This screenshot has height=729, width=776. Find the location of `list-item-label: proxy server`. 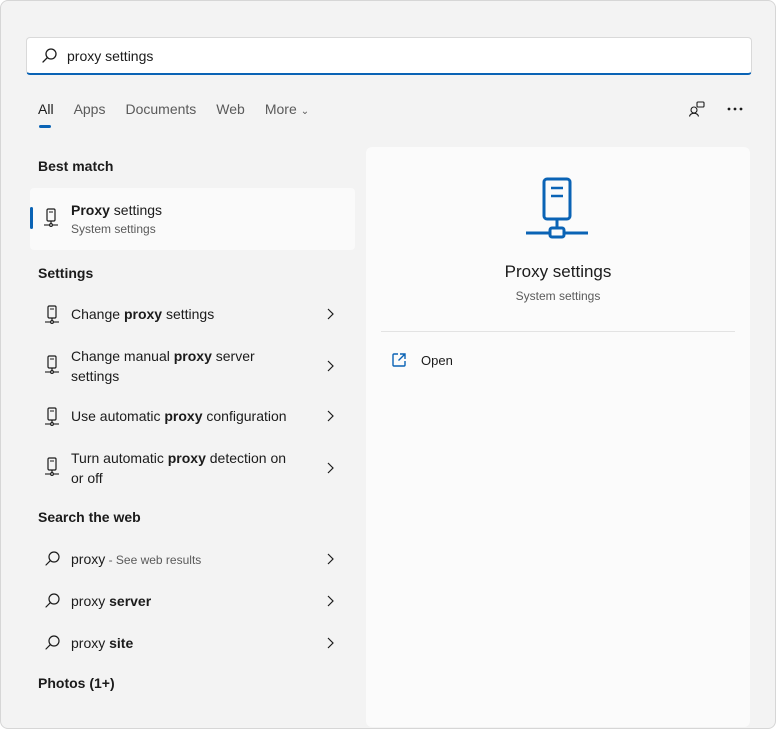

list-item-label: proxy server is located at coordinates (111, 601).